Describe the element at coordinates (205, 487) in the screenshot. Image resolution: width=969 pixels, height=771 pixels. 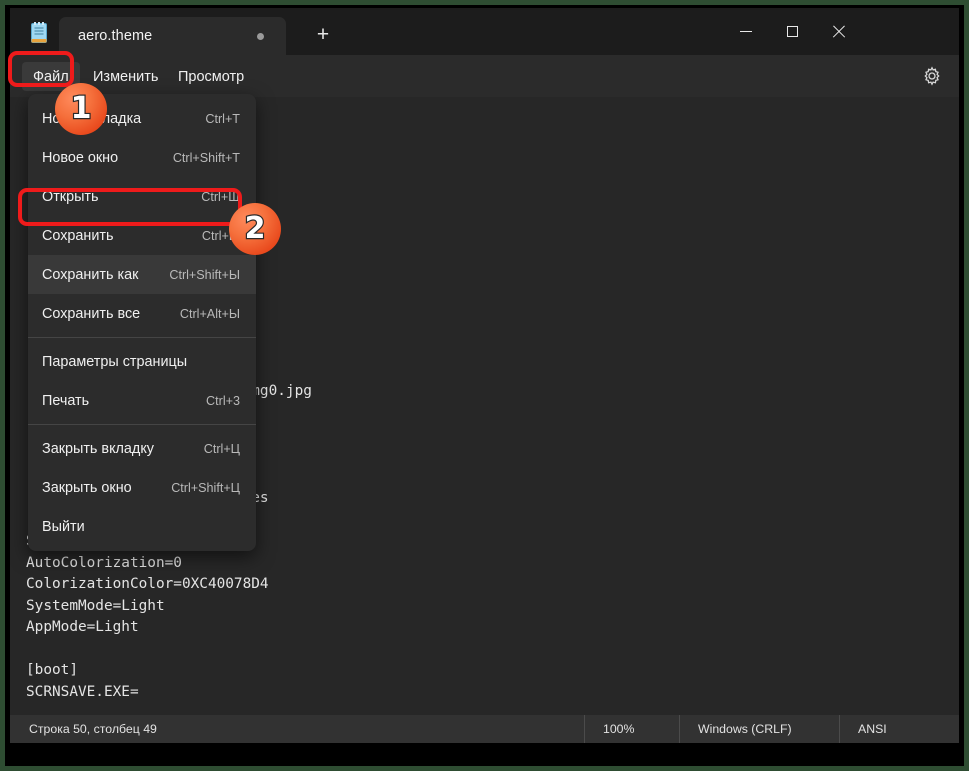
I see `file-menu-item-shortcut: Ctrl+Shift+Ц` at that location.